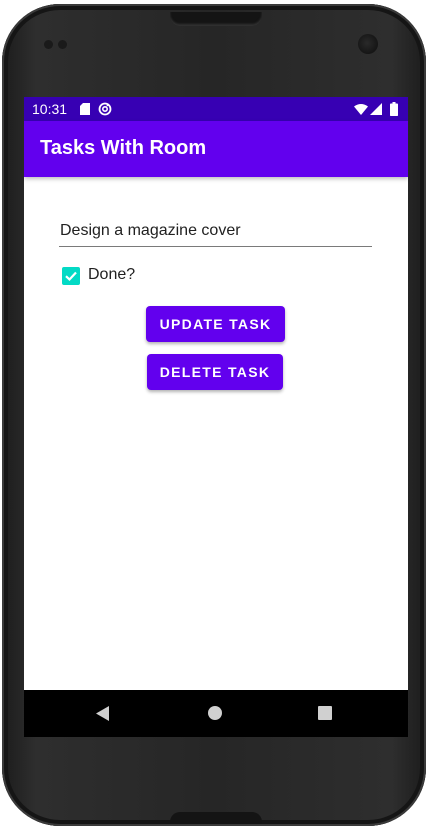 Image resolution: width=428 pixels, height=830 pixels. I want to click on back-icon, so click(103, 713).